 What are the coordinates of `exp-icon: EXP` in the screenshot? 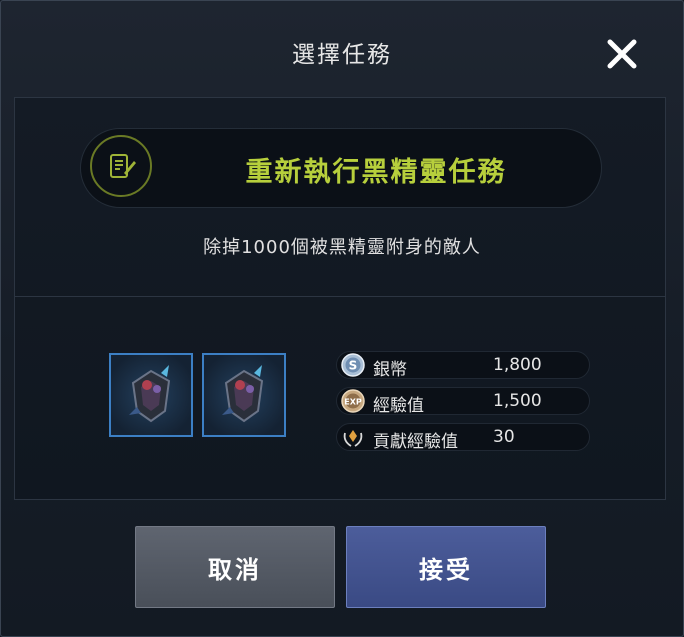 It's located at (353, 401).